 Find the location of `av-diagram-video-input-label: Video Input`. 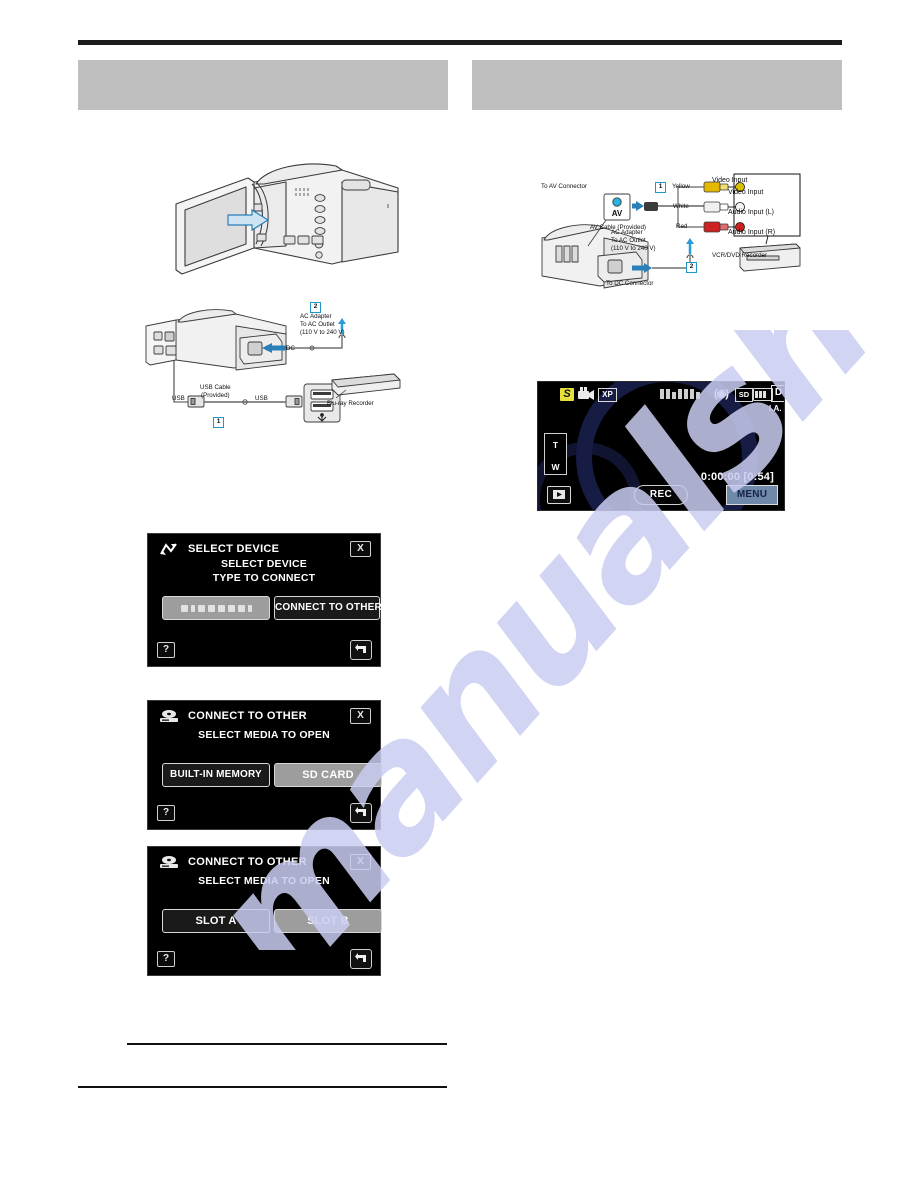

av-diagram-video-input-label: Video Input is located at coordinates (746, 192).